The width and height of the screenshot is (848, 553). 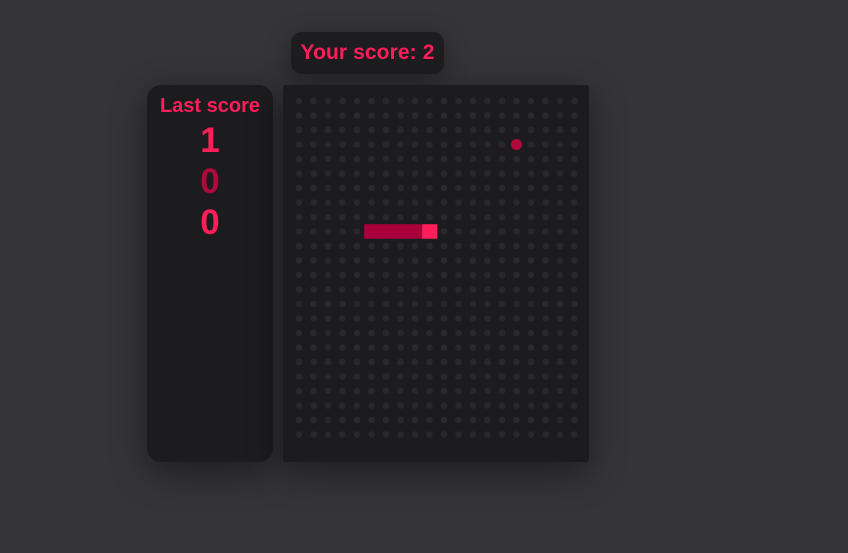 What do you see at coordinates (210, 140) in the screenshot?
I see `last-score-entry: 1` at bounding box center [210, 140].